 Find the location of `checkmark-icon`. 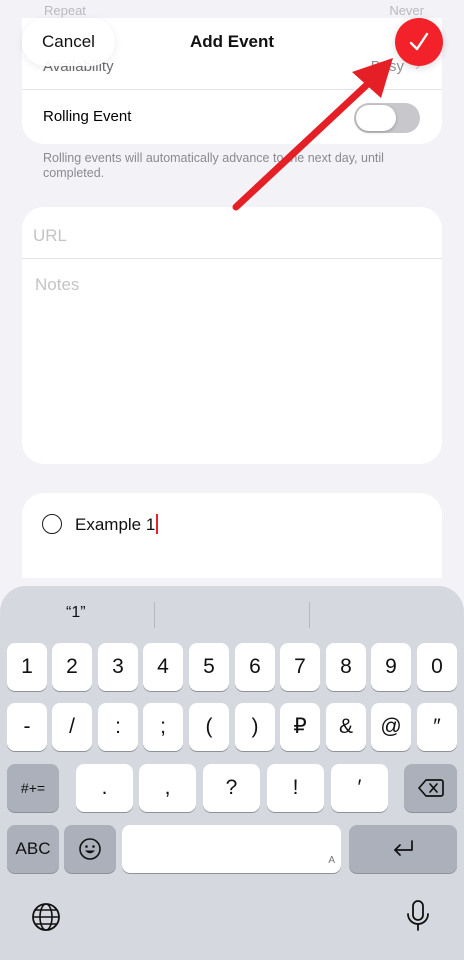

checkmark-icon is located at coordinates (419, 41).